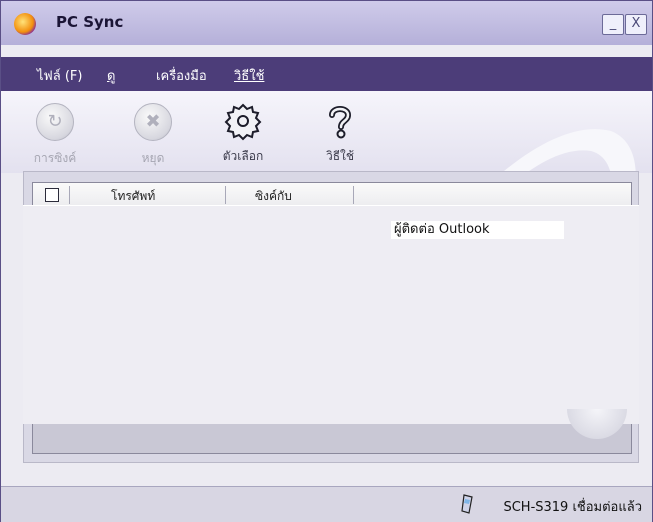 This screenshot has width=653, height=522. Describe the element at coordinates (133, 196) in the screenshot. I see `column-phone: โทรศัพท์` at that location.